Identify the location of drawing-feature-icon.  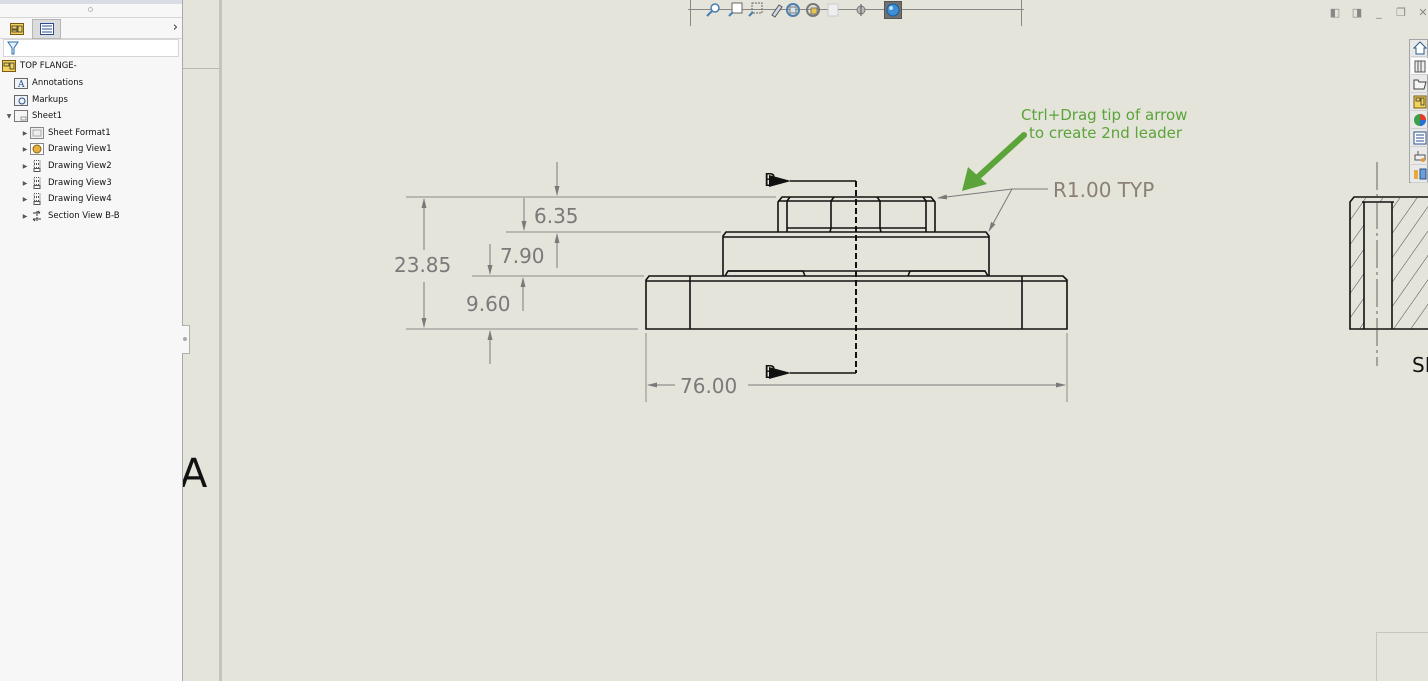
(16, 29).